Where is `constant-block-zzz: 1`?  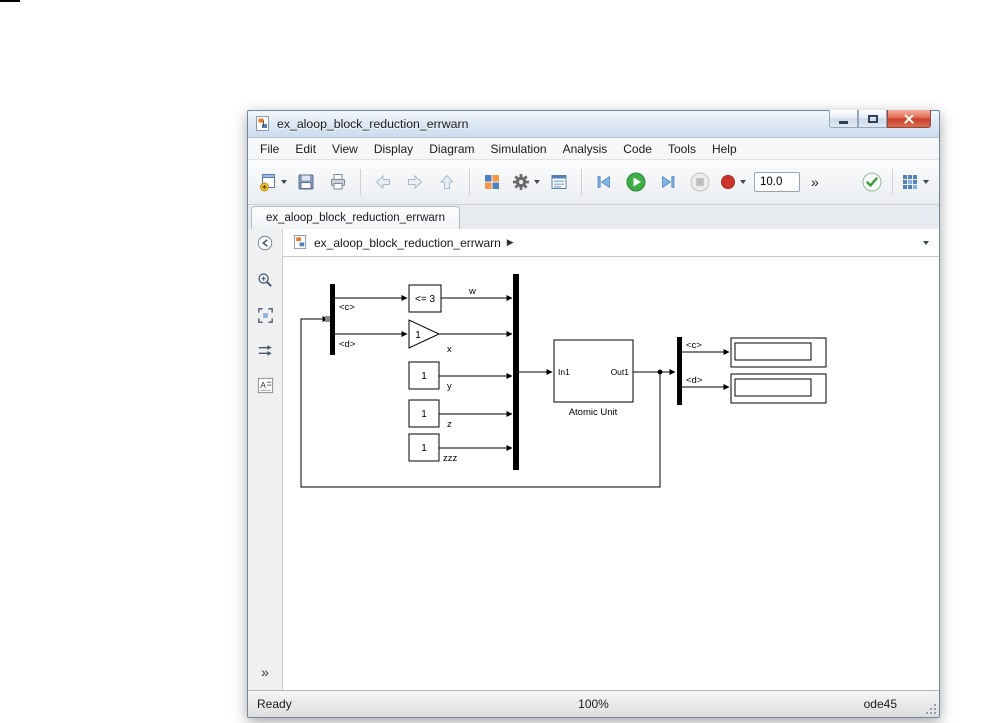
constant-block-zzz: 1 is located at coordinates (424, 447).